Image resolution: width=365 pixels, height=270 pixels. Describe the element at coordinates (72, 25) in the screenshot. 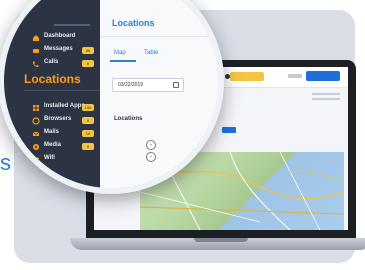

I see `brand-logo` at that location.